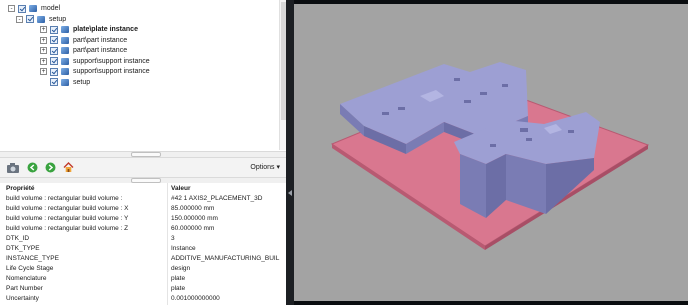 Image resolution: width=688 pixels, height=305 pixels. I want to click on properties-header-row: Propriété Valeur, so click(143, 189).